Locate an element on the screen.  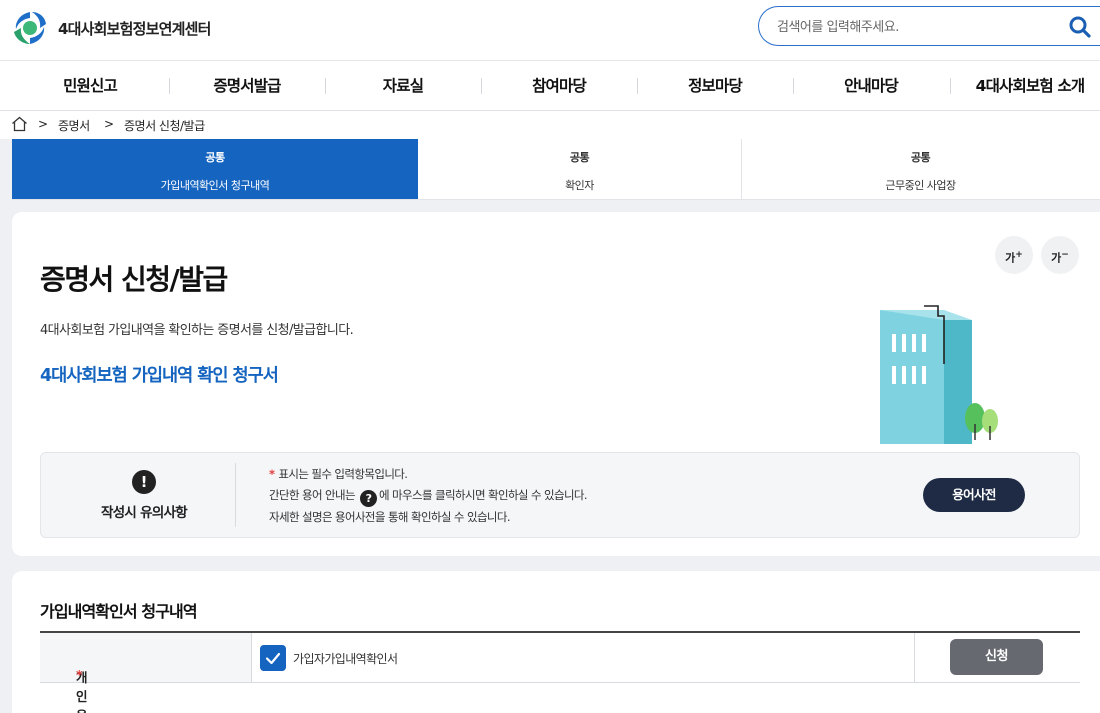
main-navigation: 민원신고 증명서발급 자료실 참여마당 정보마당 안내마당 4대사회보험 소개 is located at coordinates (550, 85).